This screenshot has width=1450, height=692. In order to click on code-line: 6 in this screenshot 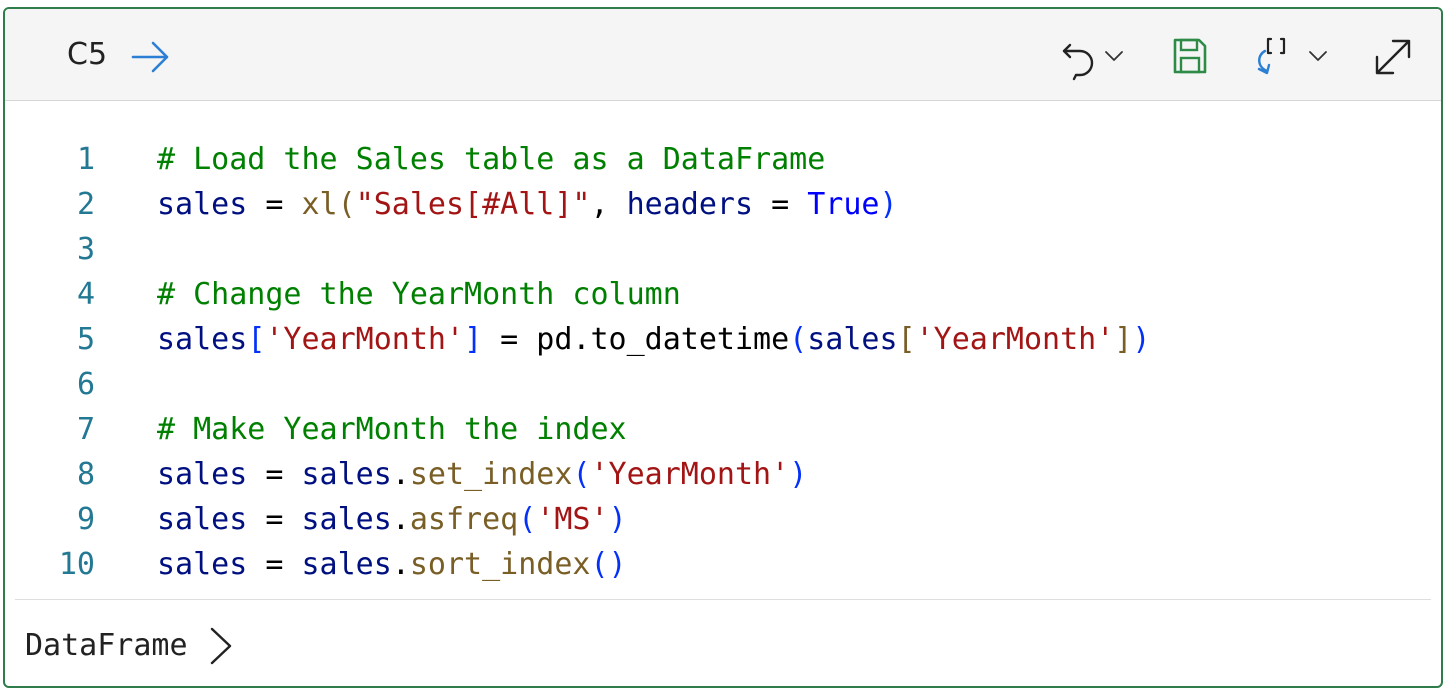, I will do `click(723, 384)`.